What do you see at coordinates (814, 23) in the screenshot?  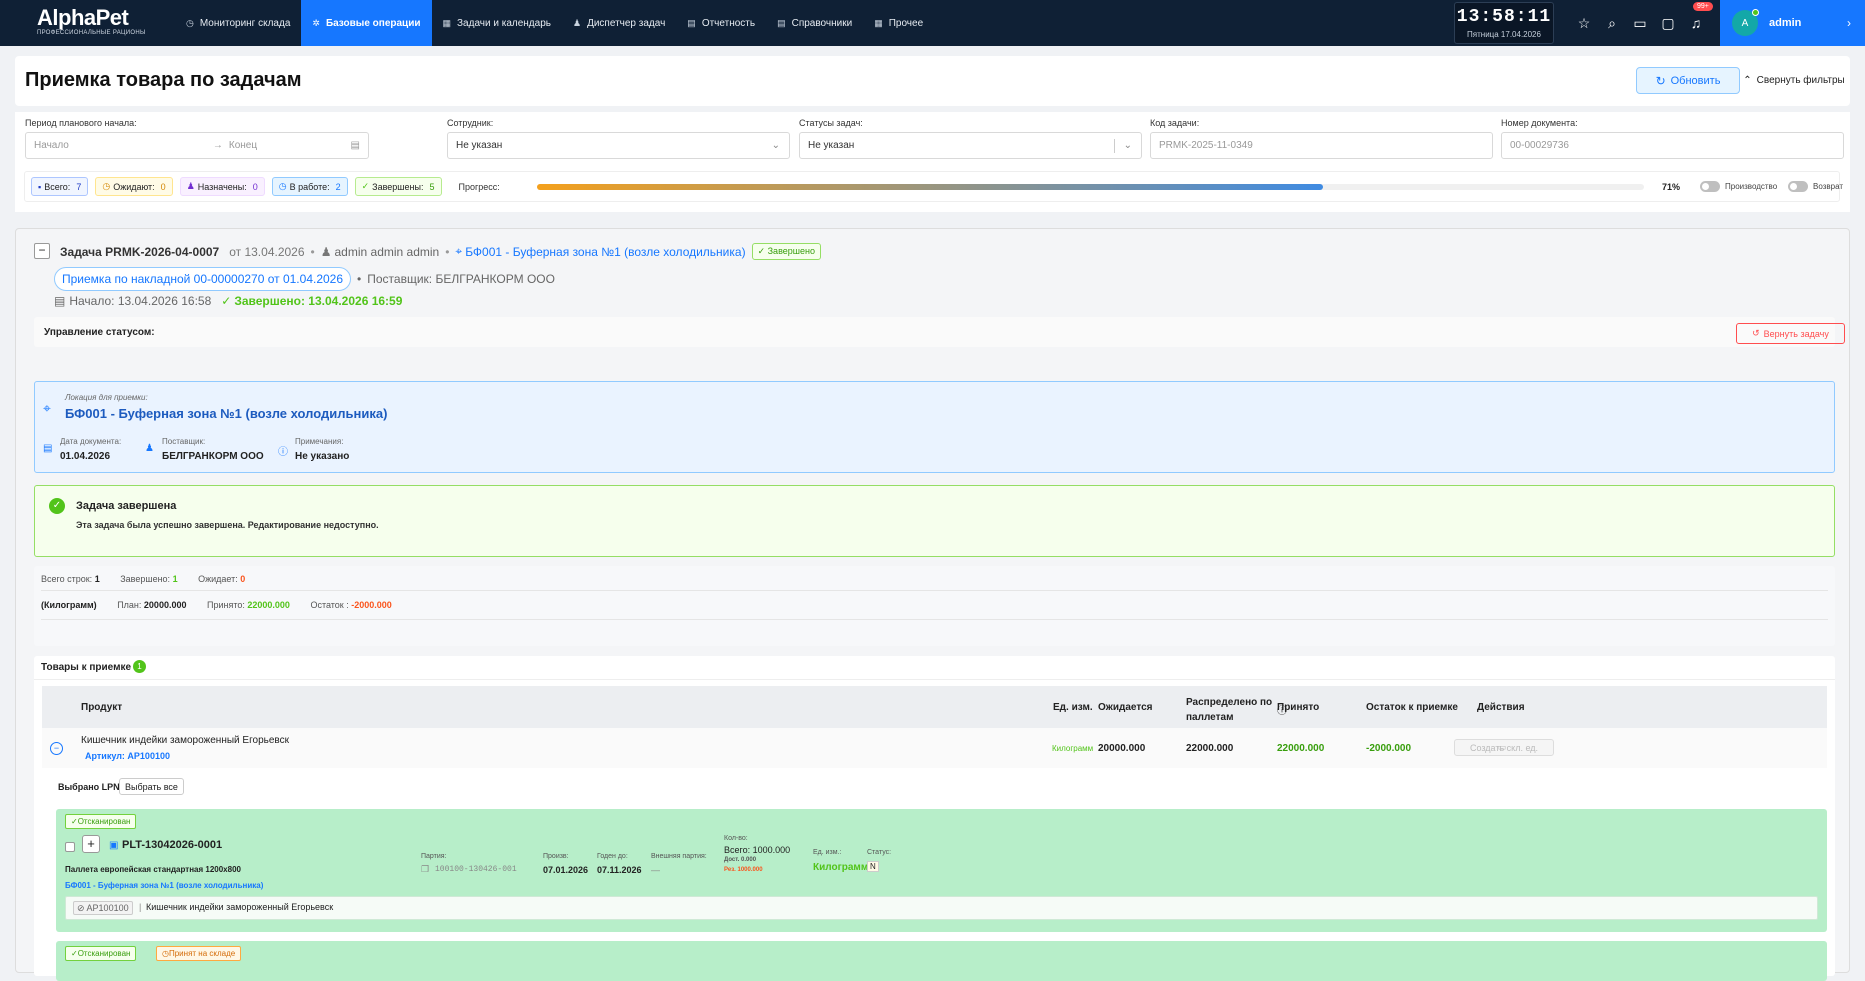 I see `nav-directories: ▤ Справочники` at bounding box center [814, 23].